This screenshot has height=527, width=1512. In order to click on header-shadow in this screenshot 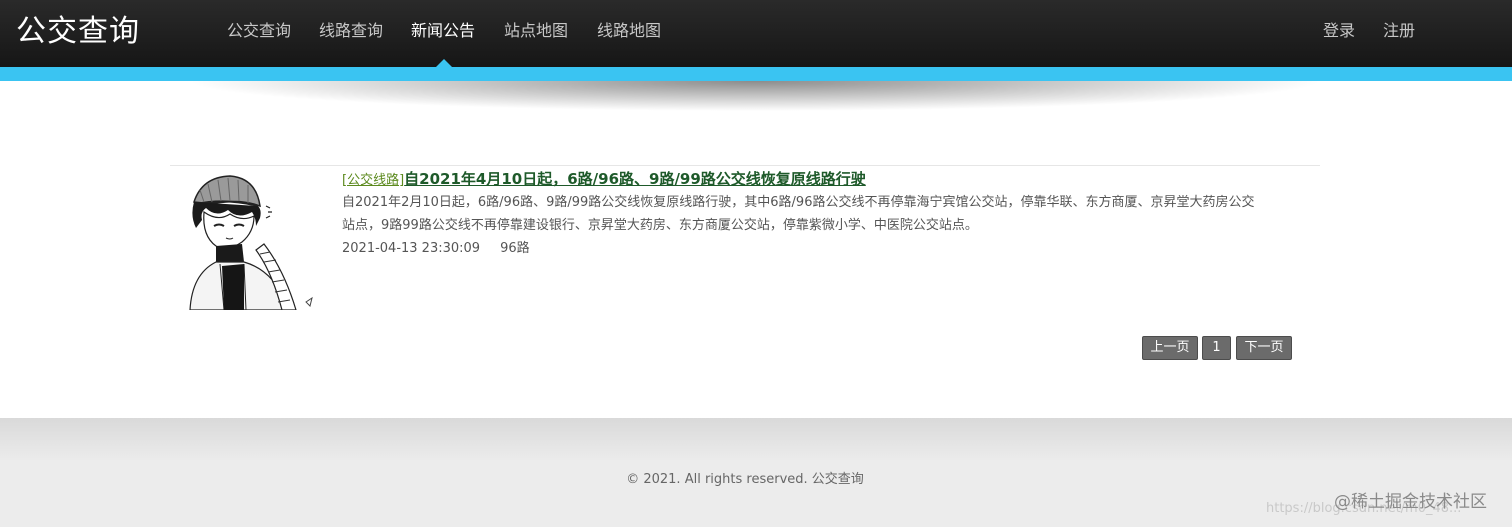, I will do `click(755, 96)`.